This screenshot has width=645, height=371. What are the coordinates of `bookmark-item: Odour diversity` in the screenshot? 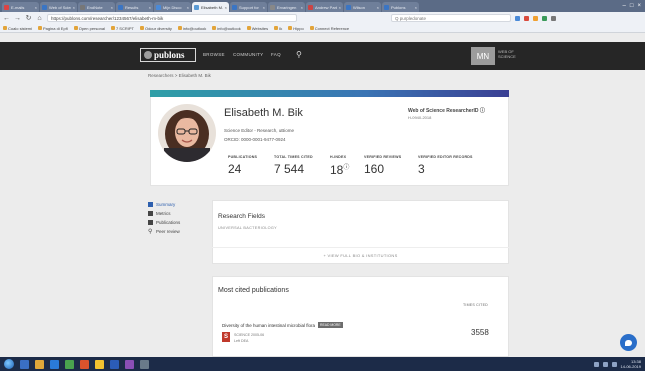 It's located at (155, 28).